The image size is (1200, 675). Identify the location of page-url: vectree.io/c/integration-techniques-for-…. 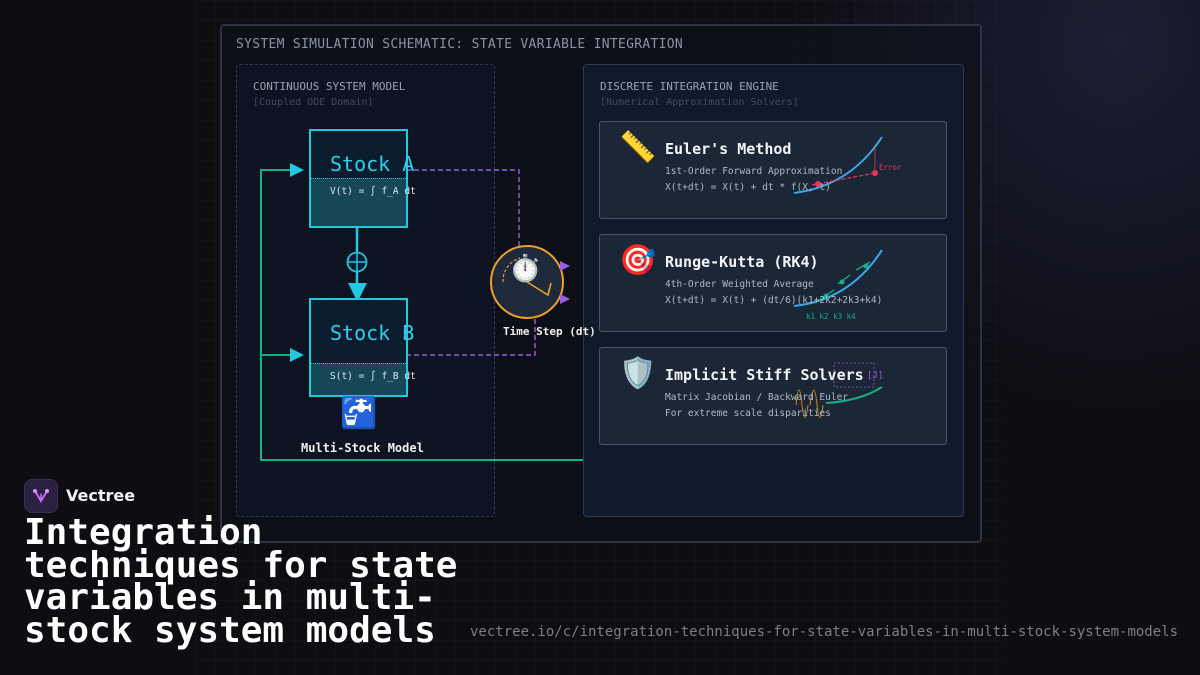
(824, 632).